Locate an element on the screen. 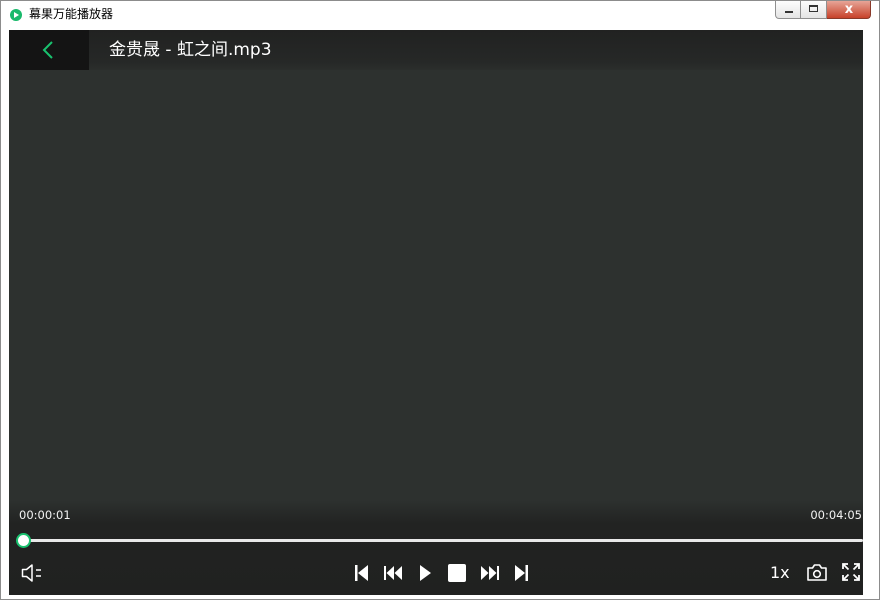 Image resolution: width=880 pixels, height=600 pixels. stop-icon is located at coordinates (457, 573).